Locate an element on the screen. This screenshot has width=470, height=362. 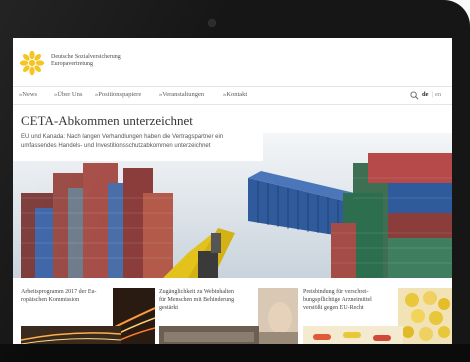
org-name: Deutsche Sozialversicherung is located at coordinates (86, 57).